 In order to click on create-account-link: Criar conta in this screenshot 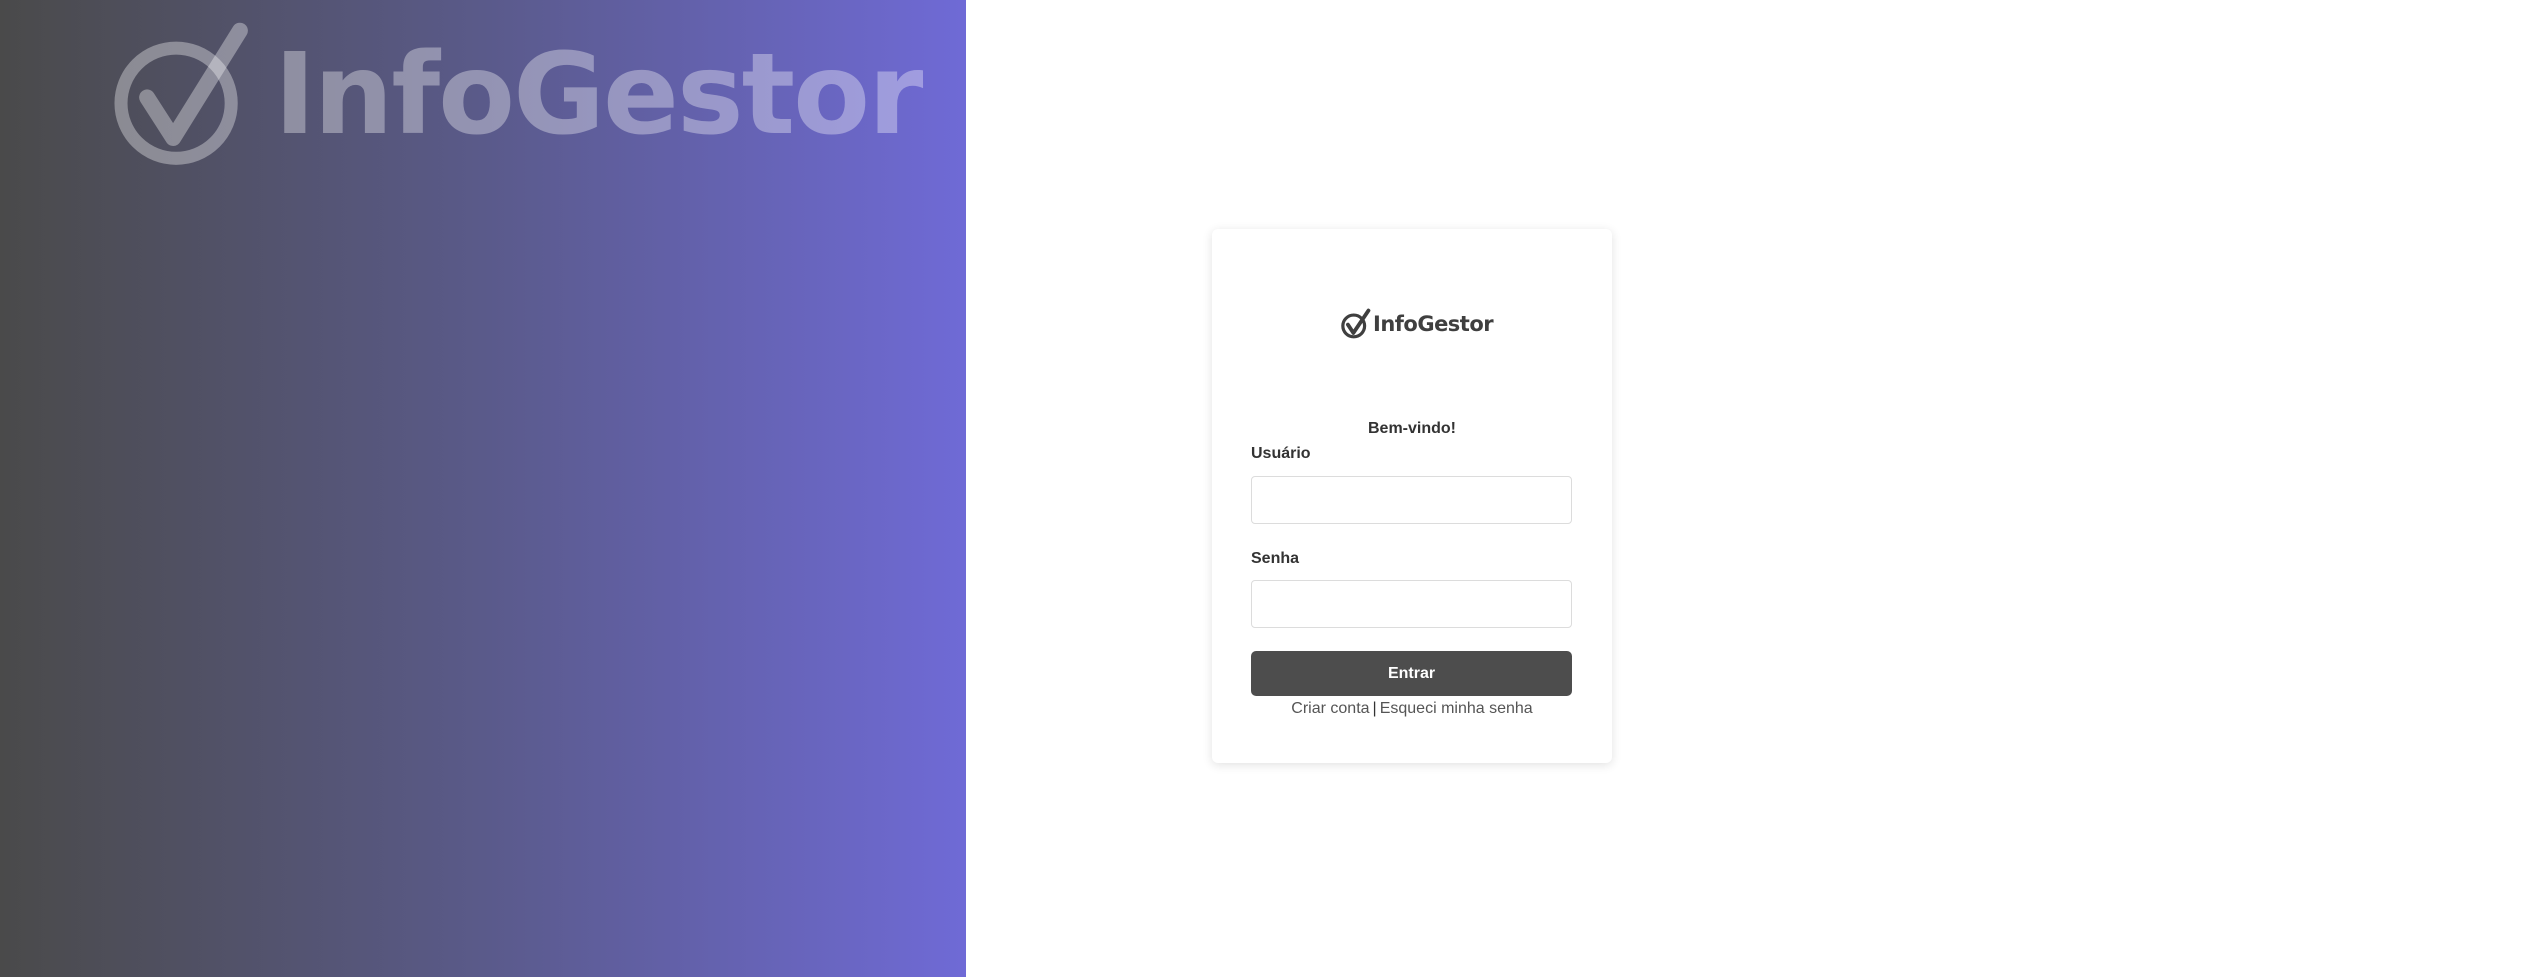, I will do `click(1330, 708)`.